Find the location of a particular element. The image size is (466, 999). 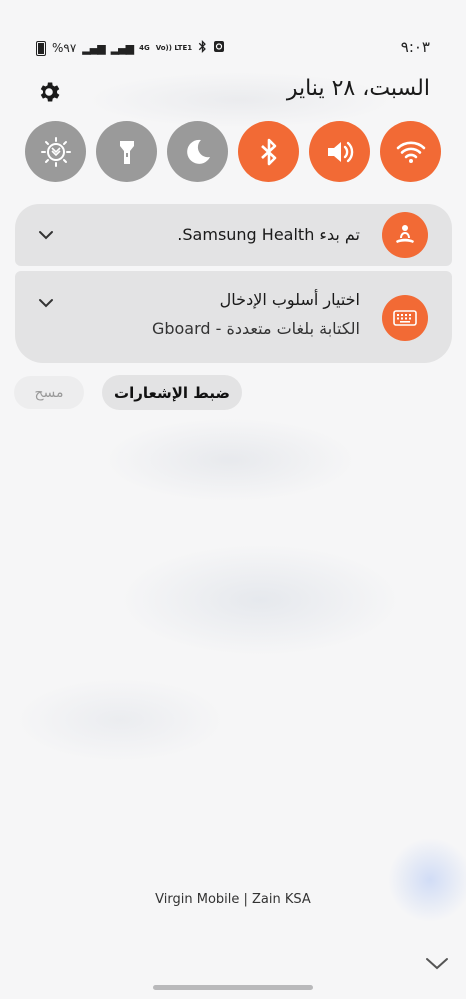

bluetooth-status-icon is located at coordinates (202, 48).